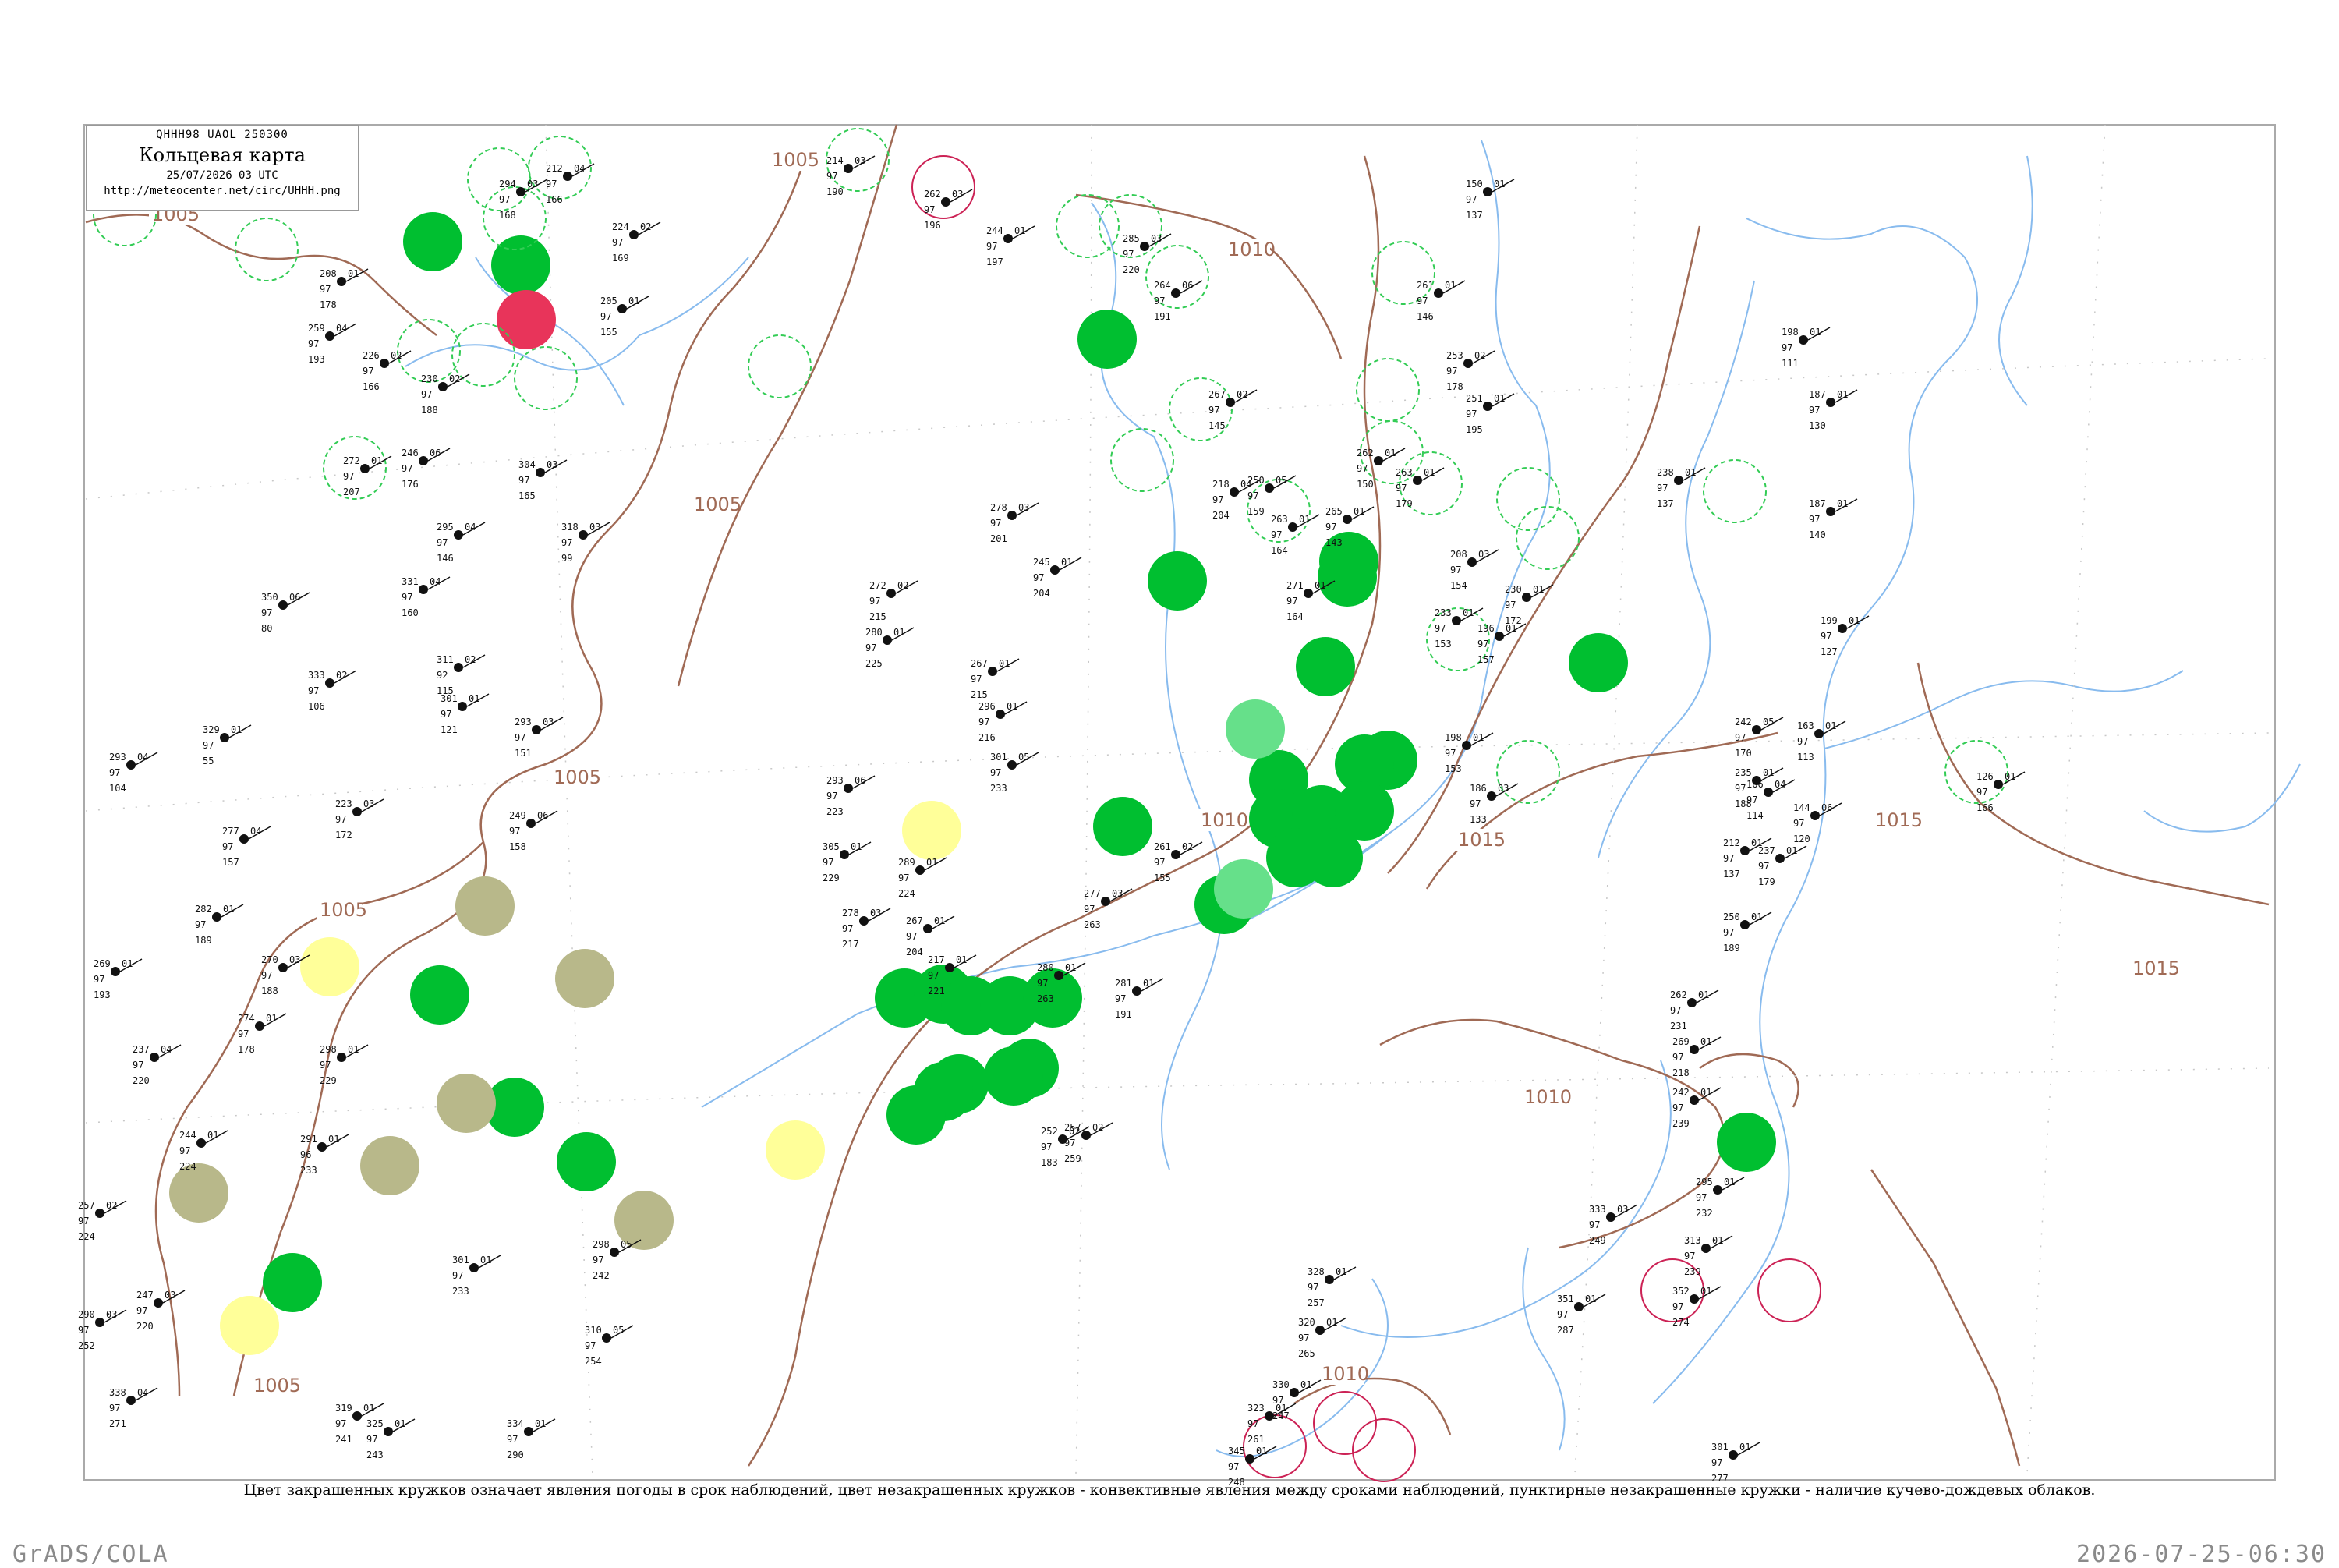 This screenshot has height=1568, width=2339. Describe the element at coordinates (1162, 846) in the screenshot. I see `station-pressure: 261` at that location.